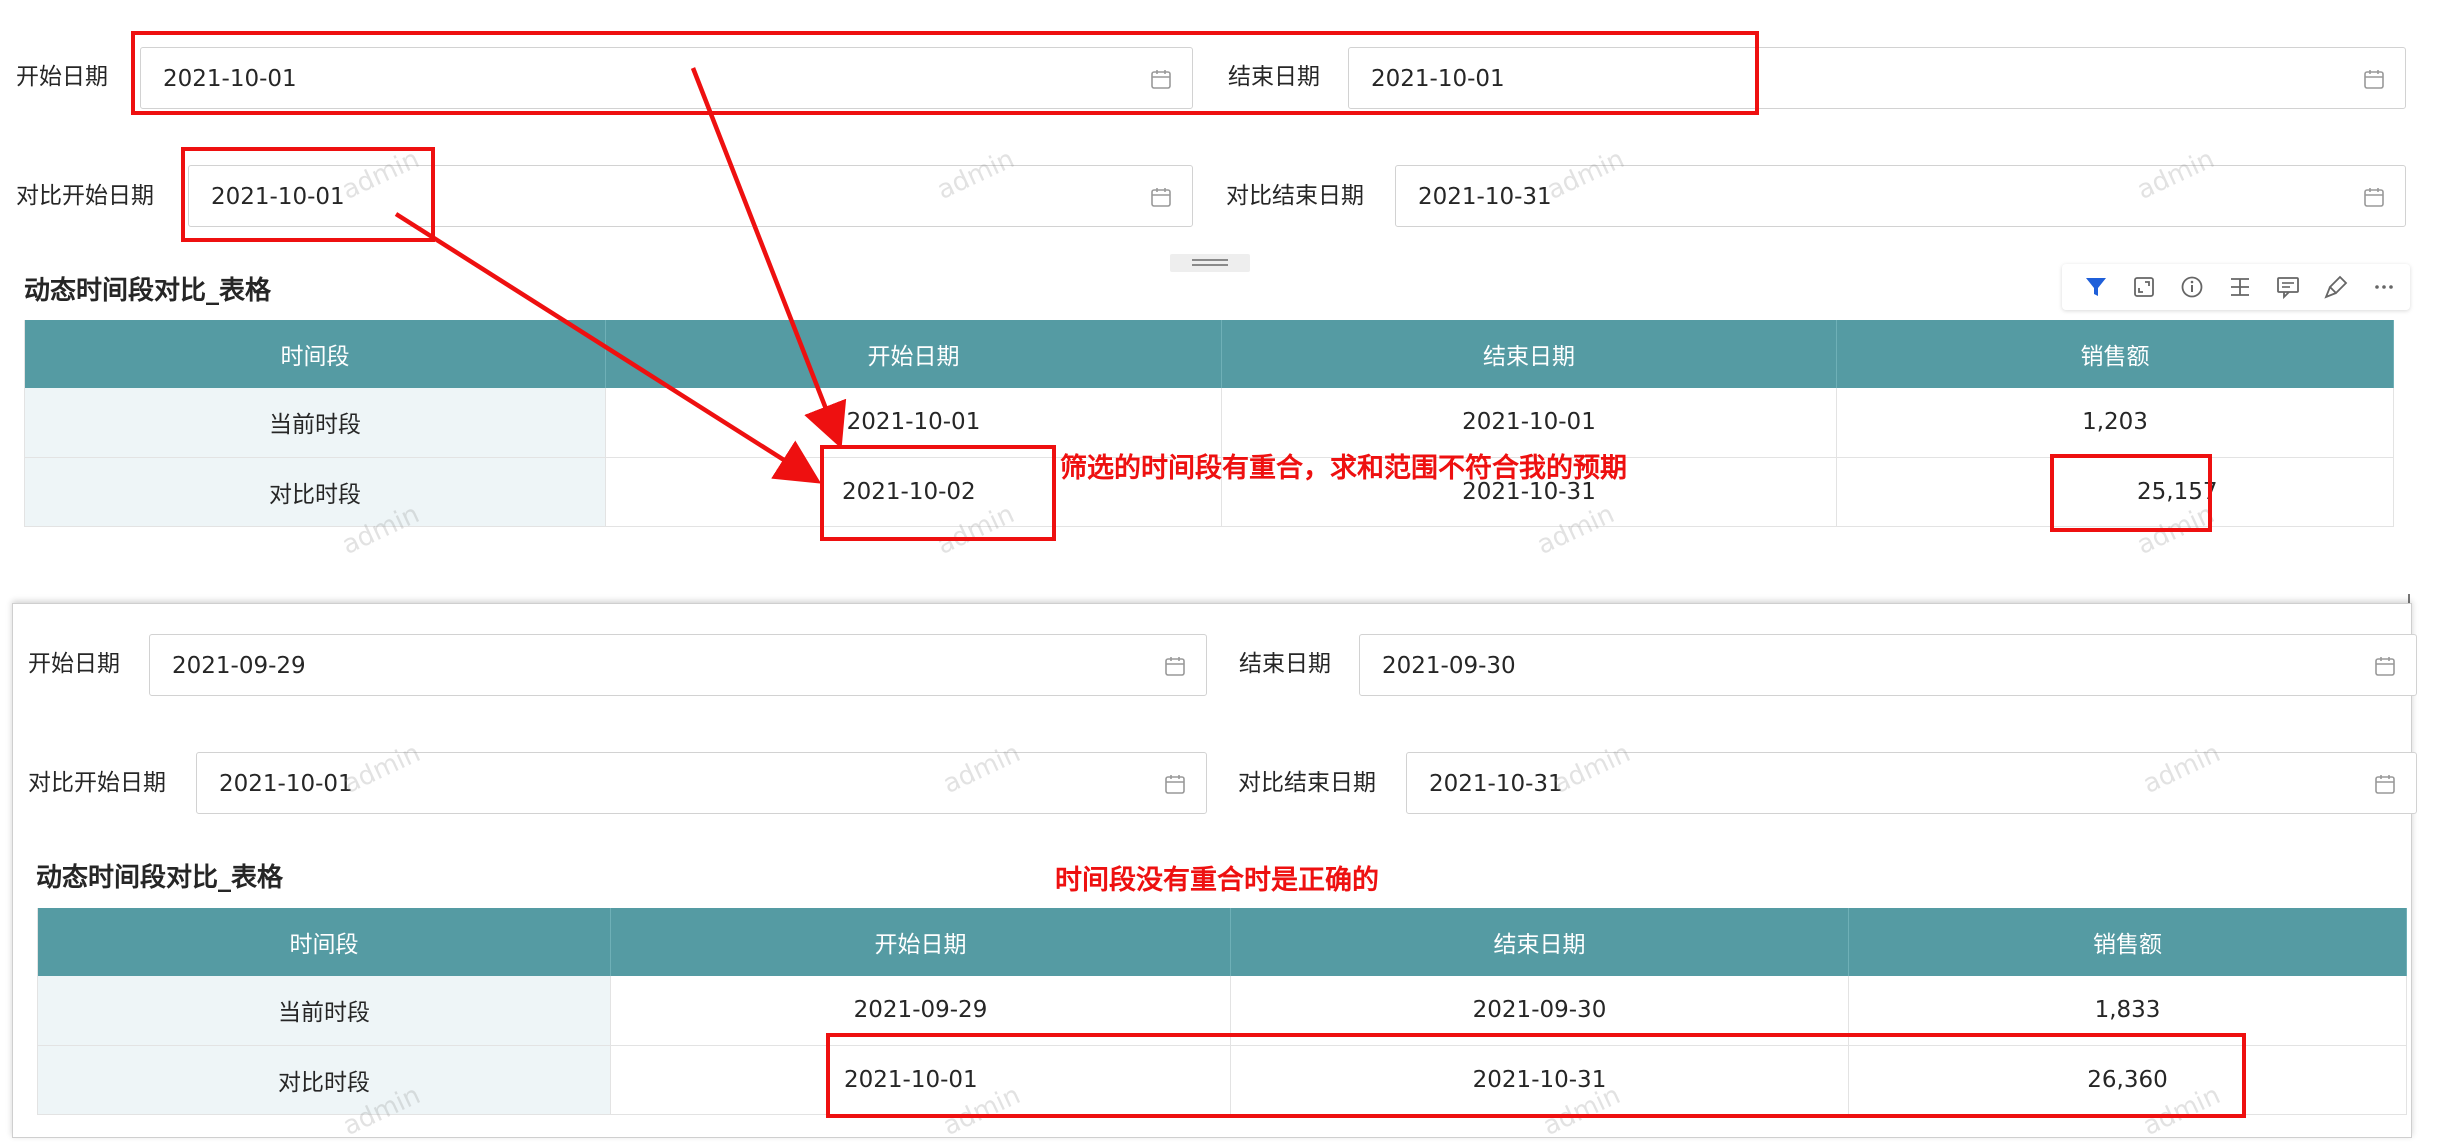 Image resolution: width=2438 pixels, height=1142 pixels. I want to click on compare-start-date-value: 2021-10-01, so click(286, 784).